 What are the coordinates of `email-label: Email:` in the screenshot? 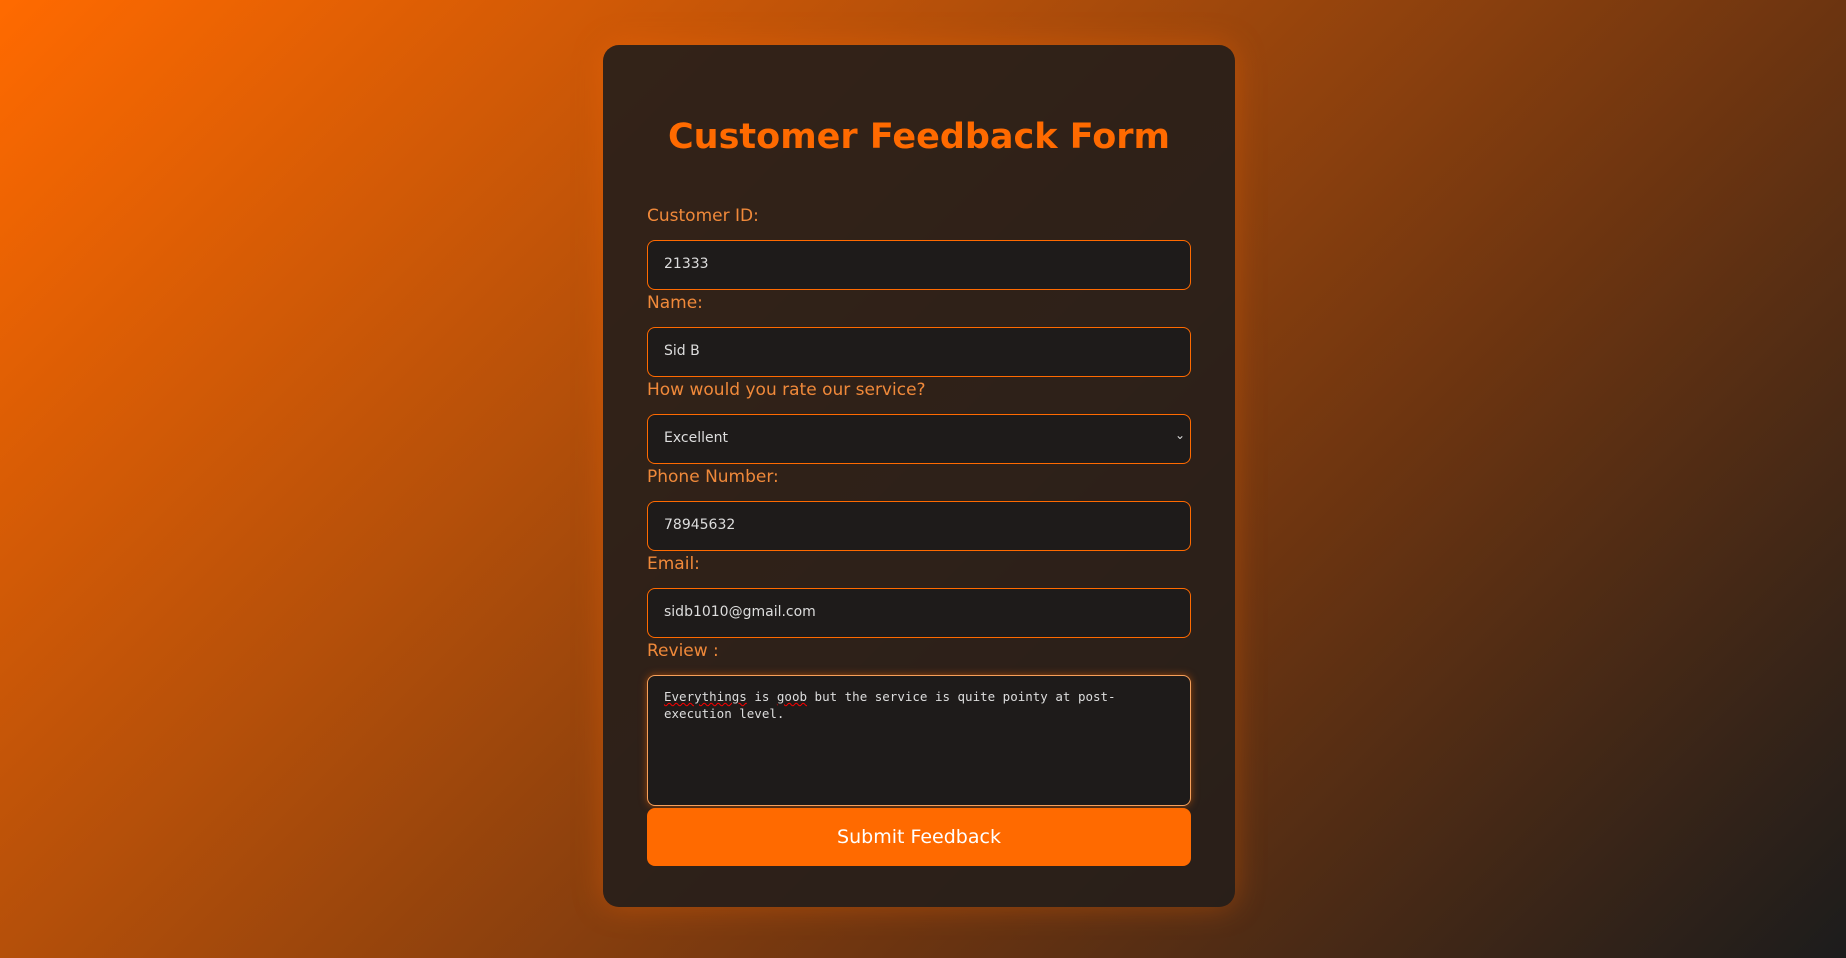 It's located at (673, 564).